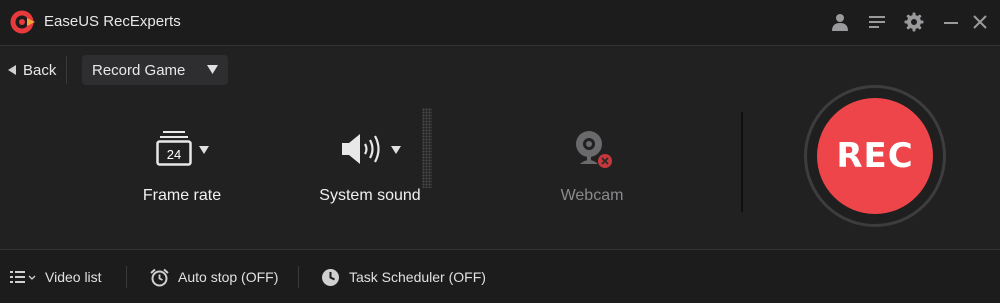 The height and width of the screenshot is (303, 1000). Describe the element at coordinates (66, 70) in the screenshot. I see `divider` at that location.